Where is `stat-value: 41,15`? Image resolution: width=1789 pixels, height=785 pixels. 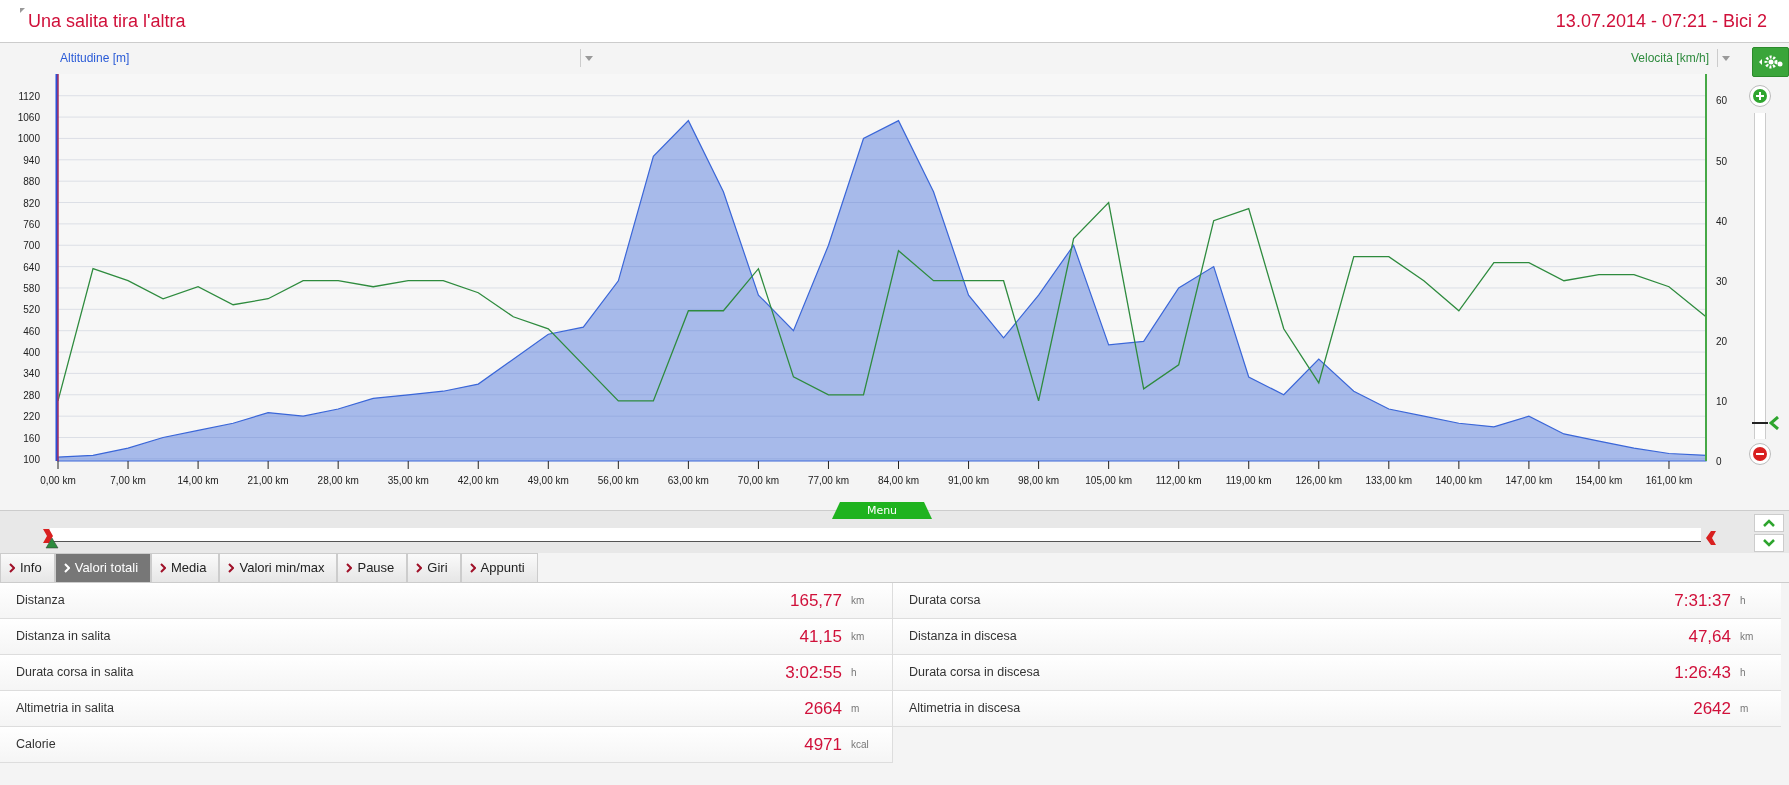
stat-value: 41,15 is located at coordinates (820, 636).